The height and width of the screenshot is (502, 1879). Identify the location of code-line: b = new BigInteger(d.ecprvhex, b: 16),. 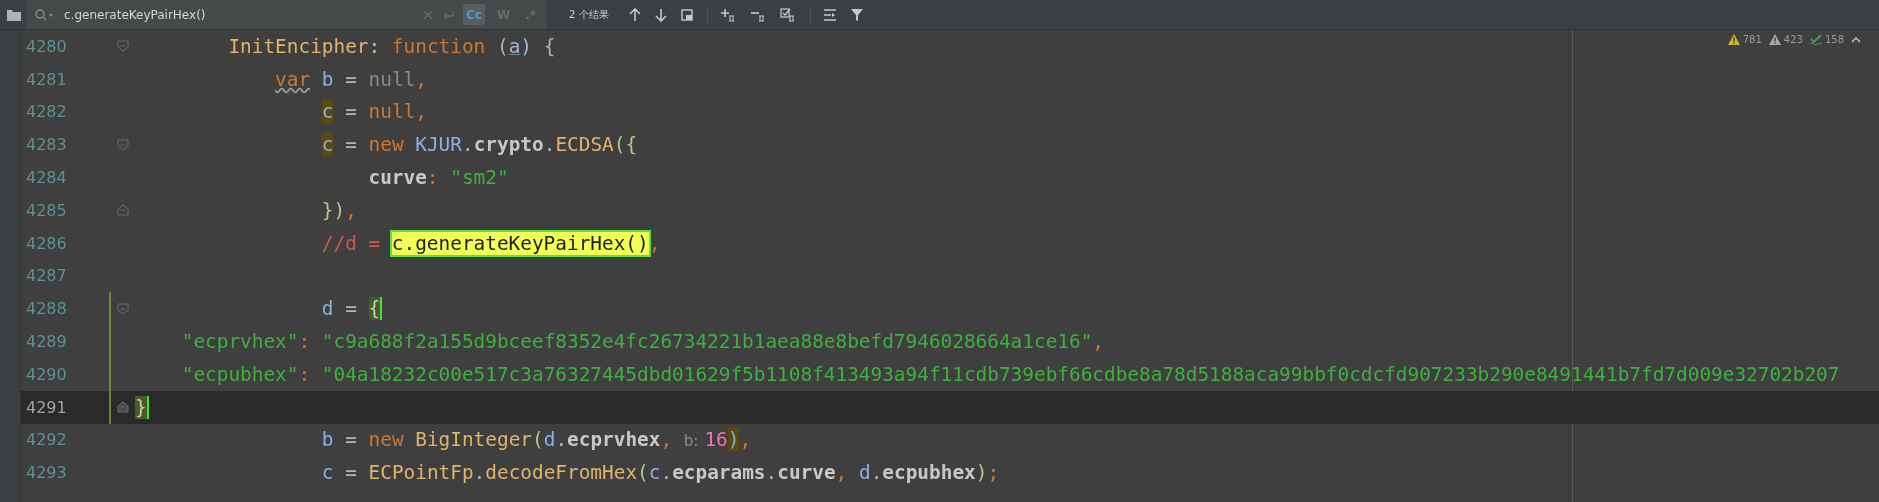
(536, 440).